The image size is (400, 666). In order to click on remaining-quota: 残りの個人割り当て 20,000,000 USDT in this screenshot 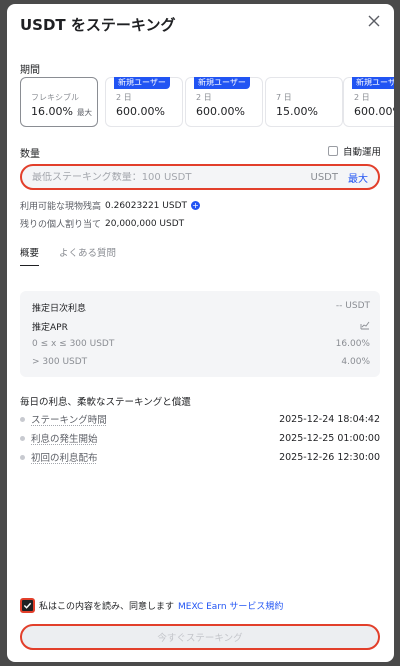, I will do `click(102, 224)`.